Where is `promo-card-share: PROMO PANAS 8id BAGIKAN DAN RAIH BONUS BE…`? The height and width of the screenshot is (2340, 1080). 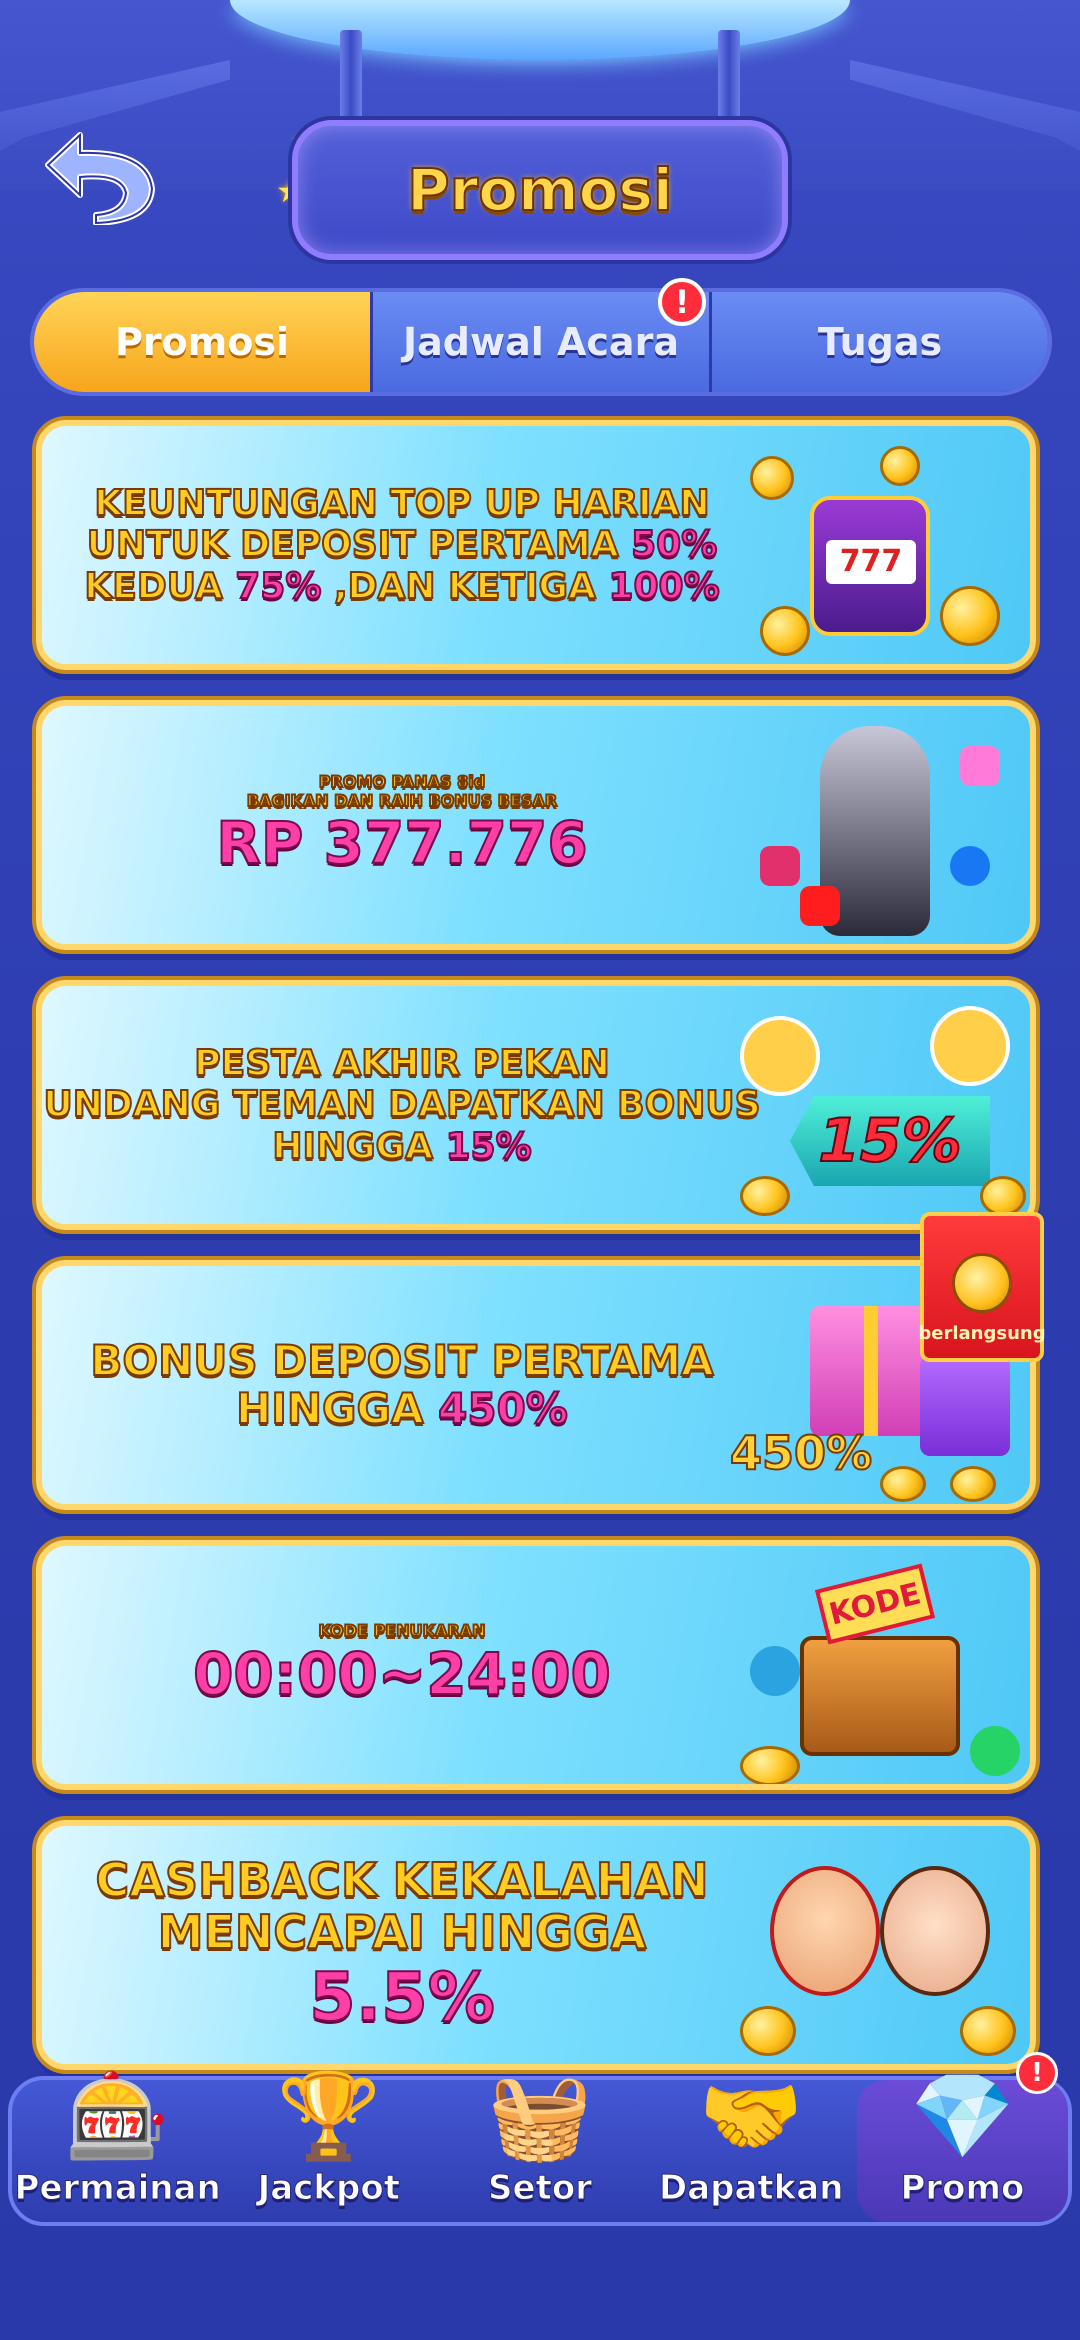
promo-card-share: PROMO PANAS 8id BAGIKAN DAN RAIH BONUS BE… is located at coordinates (536, 825).